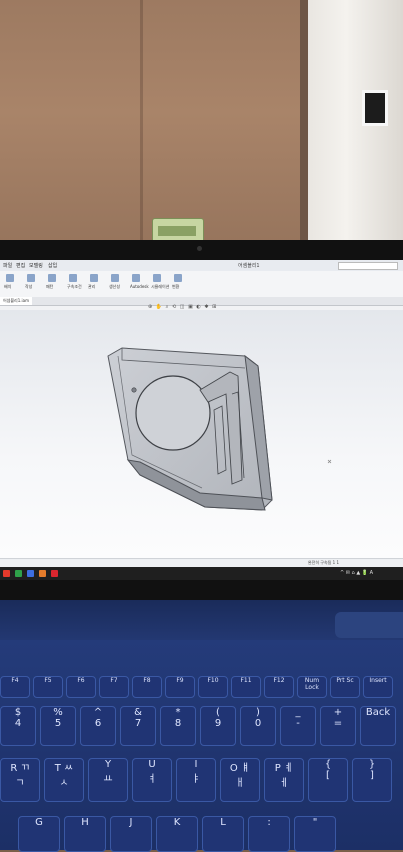 The width and height of the screenshot is (403, 852). Describe the element at coordinates (114, 680) in the screenshot. I see `key-label: F7` at that location.